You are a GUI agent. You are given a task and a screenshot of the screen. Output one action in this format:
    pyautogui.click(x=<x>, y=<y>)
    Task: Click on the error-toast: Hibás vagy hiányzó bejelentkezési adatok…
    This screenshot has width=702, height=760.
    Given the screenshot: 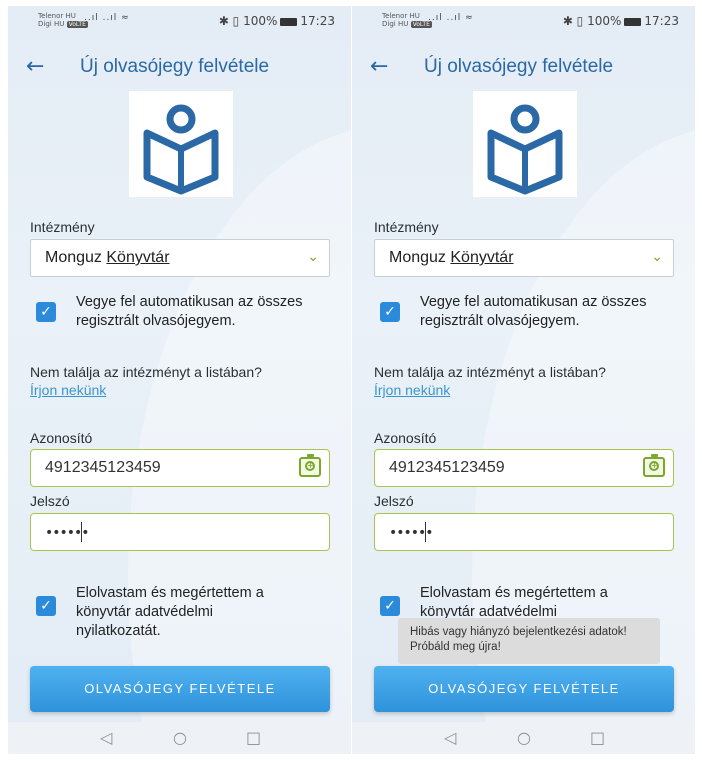 What is the action you would take?
    pyautogui.click(x=529, y=641)
    